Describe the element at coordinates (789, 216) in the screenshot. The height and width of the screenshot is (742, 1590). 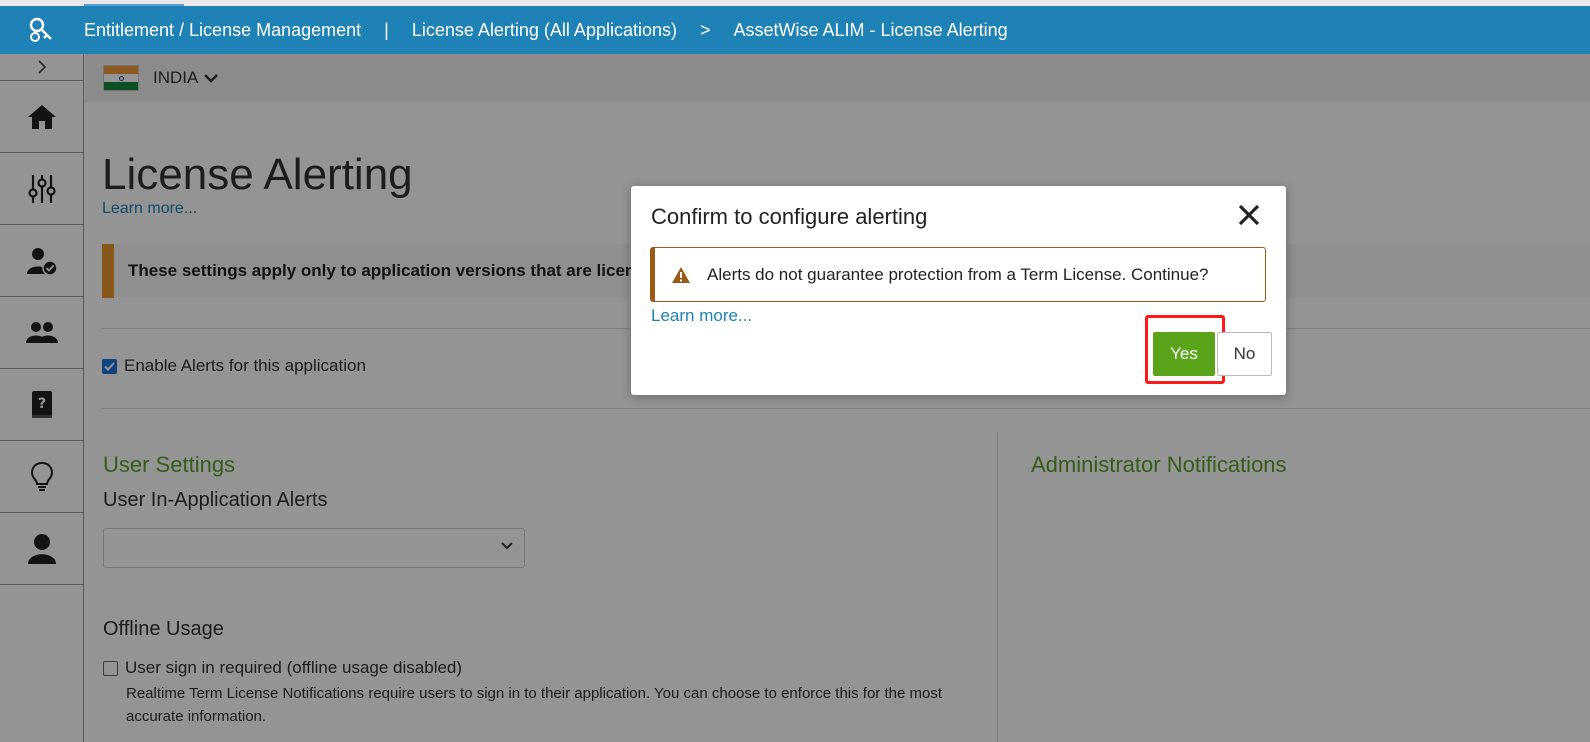
I see `dialog-title: Confirm to configure alerting` at that location.